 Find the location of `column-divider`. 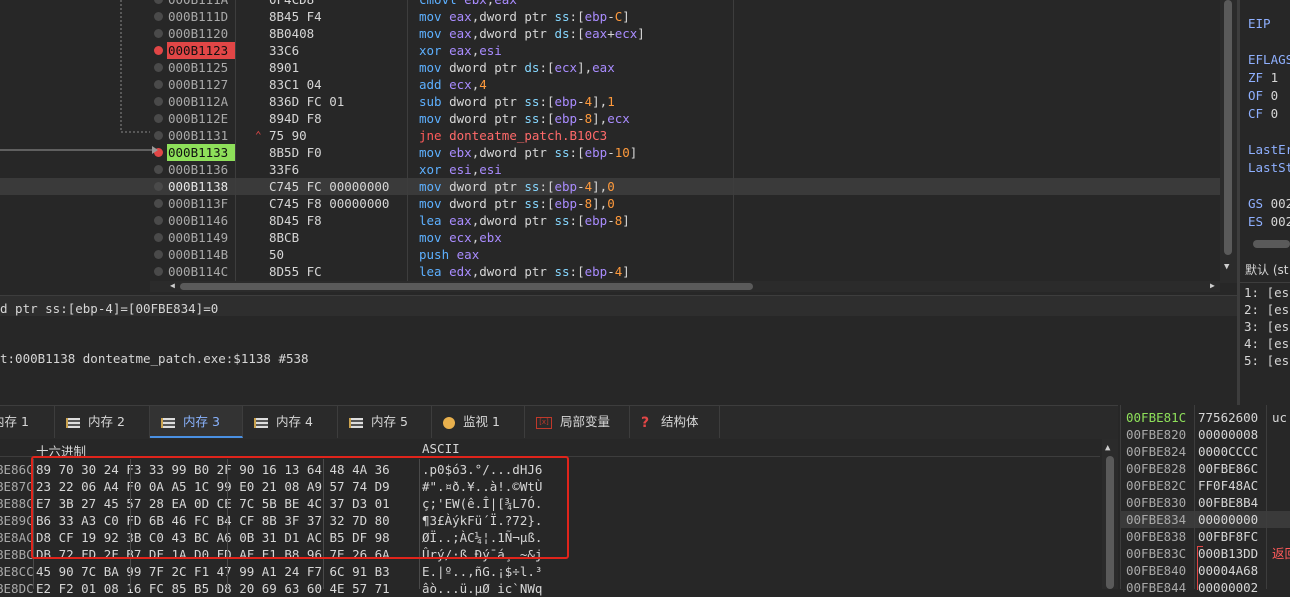

column-divider is located at coordinates (1266, 497).